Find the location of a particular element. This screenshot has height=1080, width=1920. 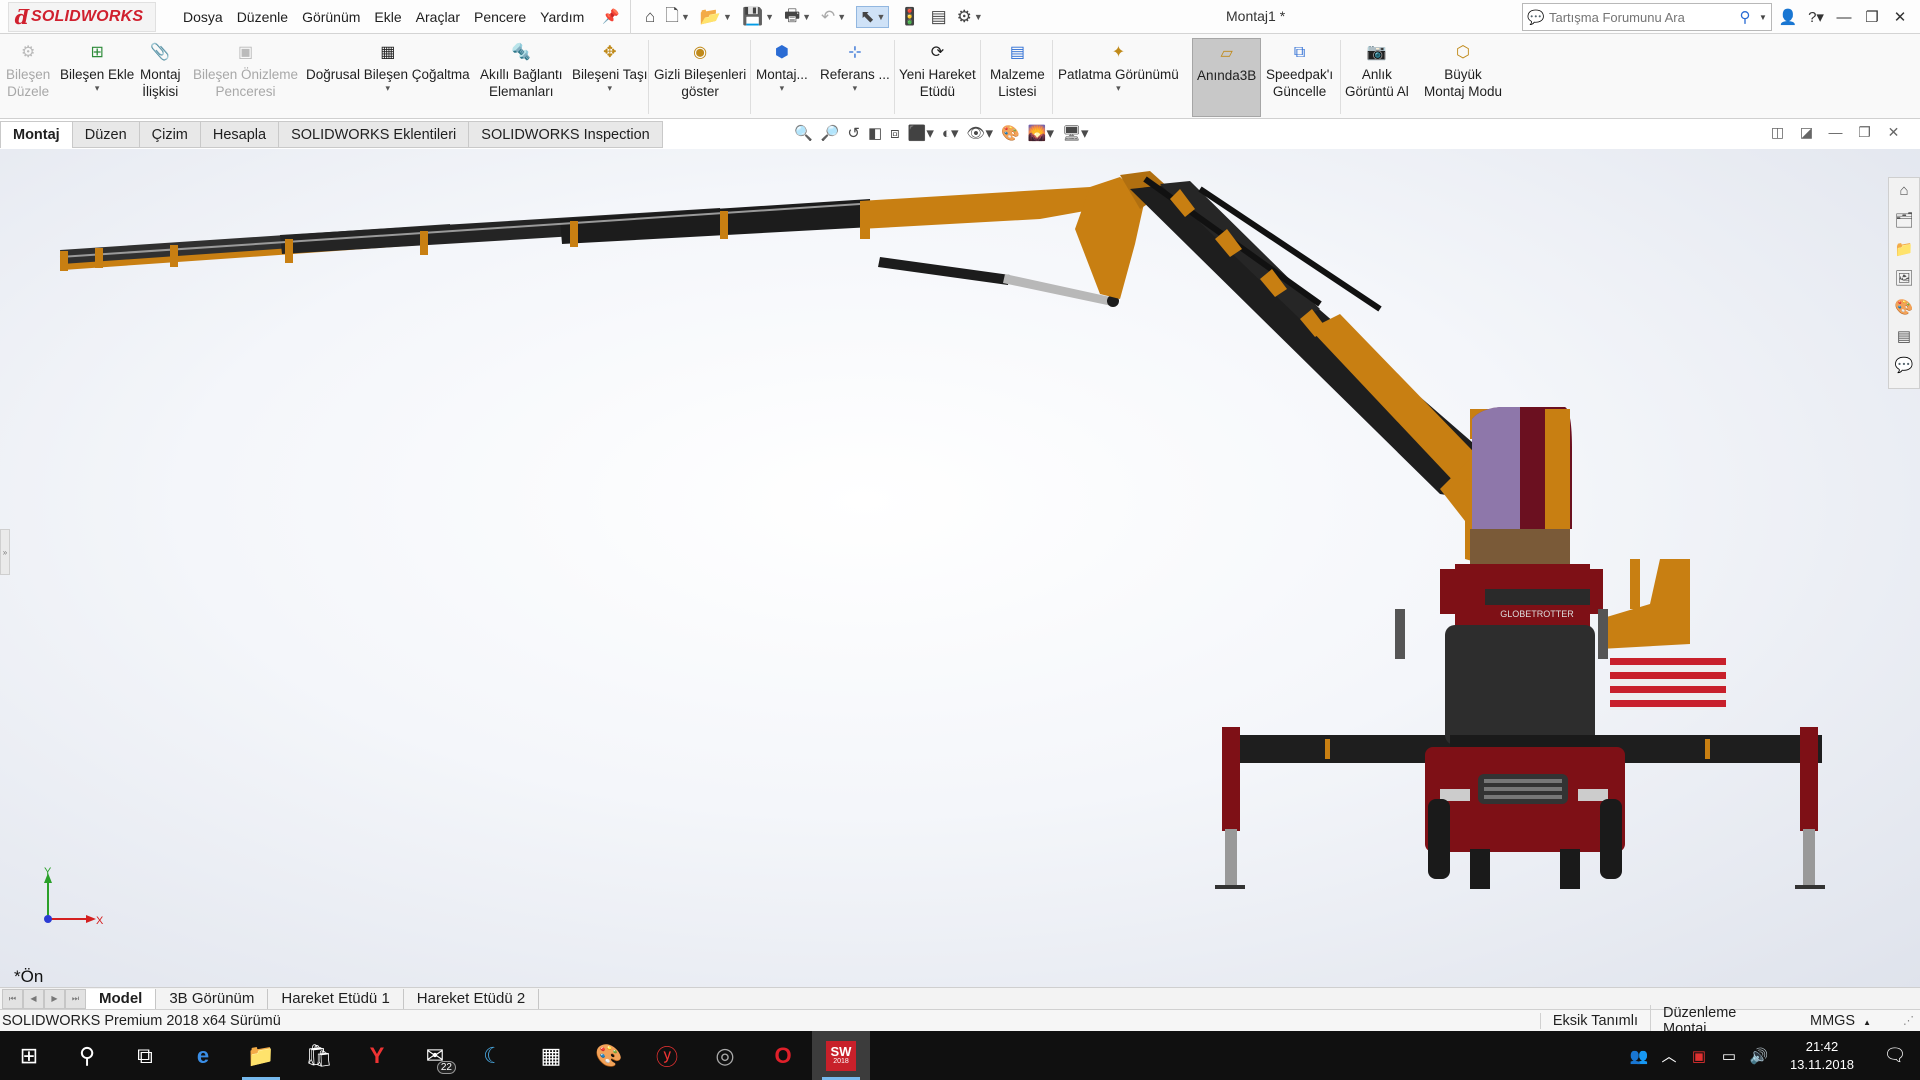

appearances-icon: 🎨 is located at coordinates (1904, 312).